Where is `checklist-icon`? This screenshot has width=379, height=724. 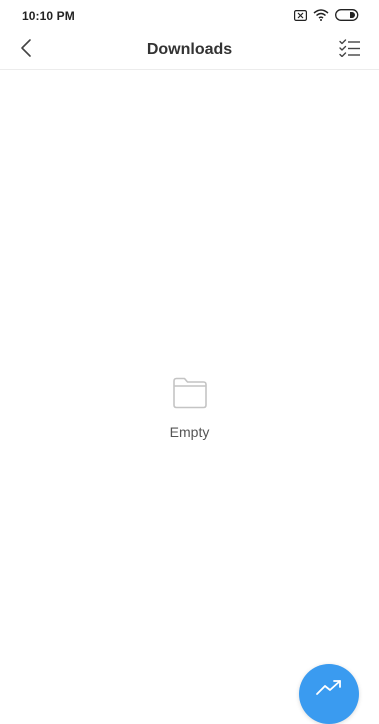 checklist-icon is located at coordinates (350, 50).